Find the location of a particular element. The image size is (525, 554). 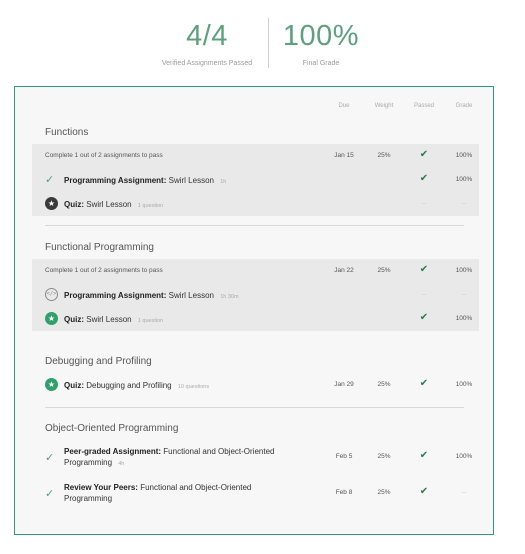

due-date: Jan 15 is located at coordinates (344, 155).